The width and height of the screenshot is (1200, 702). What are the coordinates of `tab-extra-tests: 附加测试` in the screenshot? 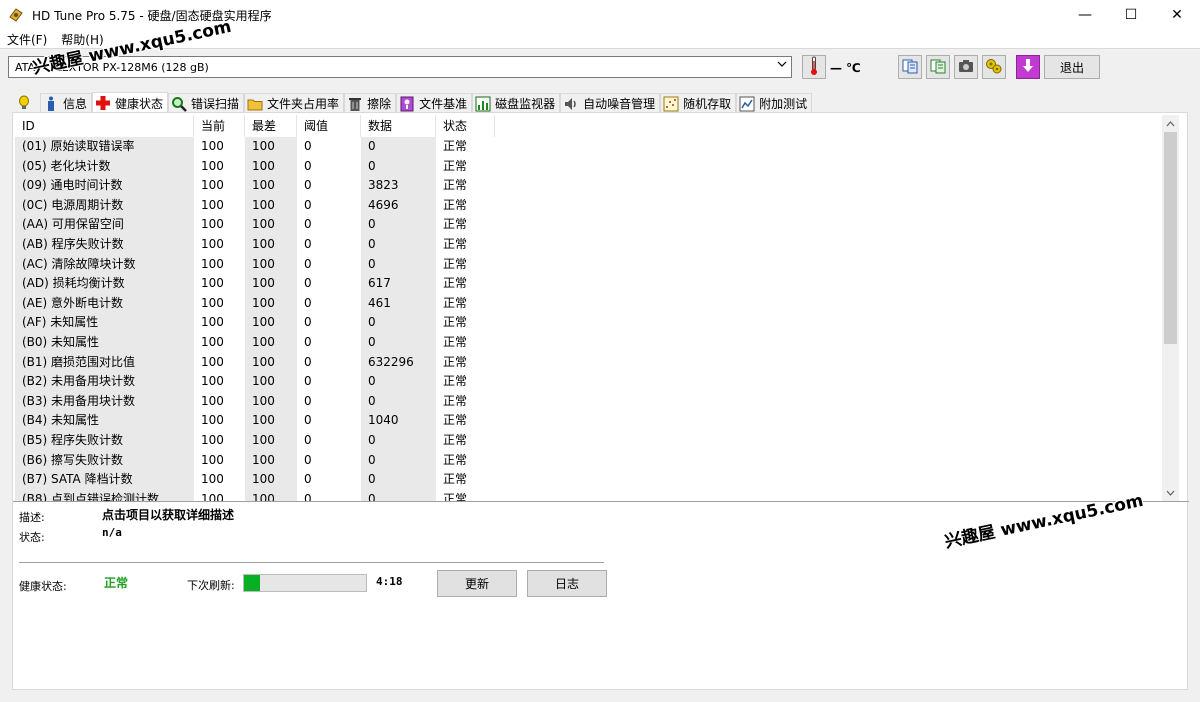 It's located at (774, 103).